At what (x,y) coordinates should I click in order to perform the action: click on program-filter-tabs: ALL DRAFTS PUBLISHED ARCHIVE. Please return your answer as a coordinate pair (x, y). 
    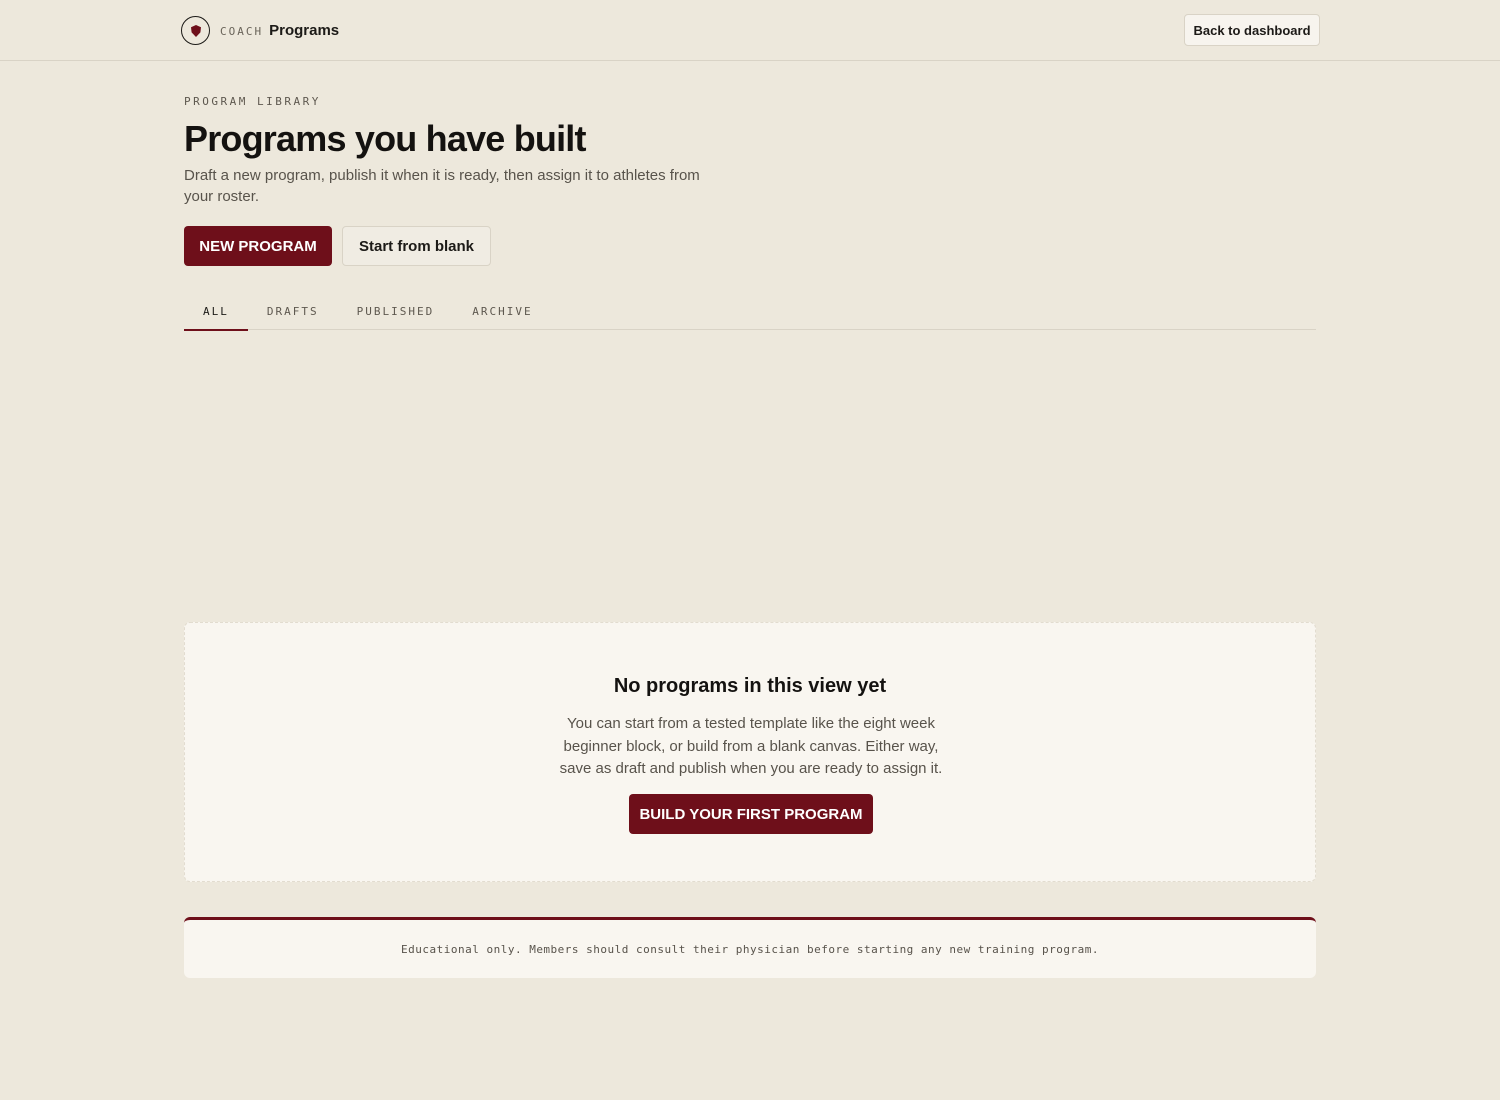
    Looking at the image, I should click on (750, 311).